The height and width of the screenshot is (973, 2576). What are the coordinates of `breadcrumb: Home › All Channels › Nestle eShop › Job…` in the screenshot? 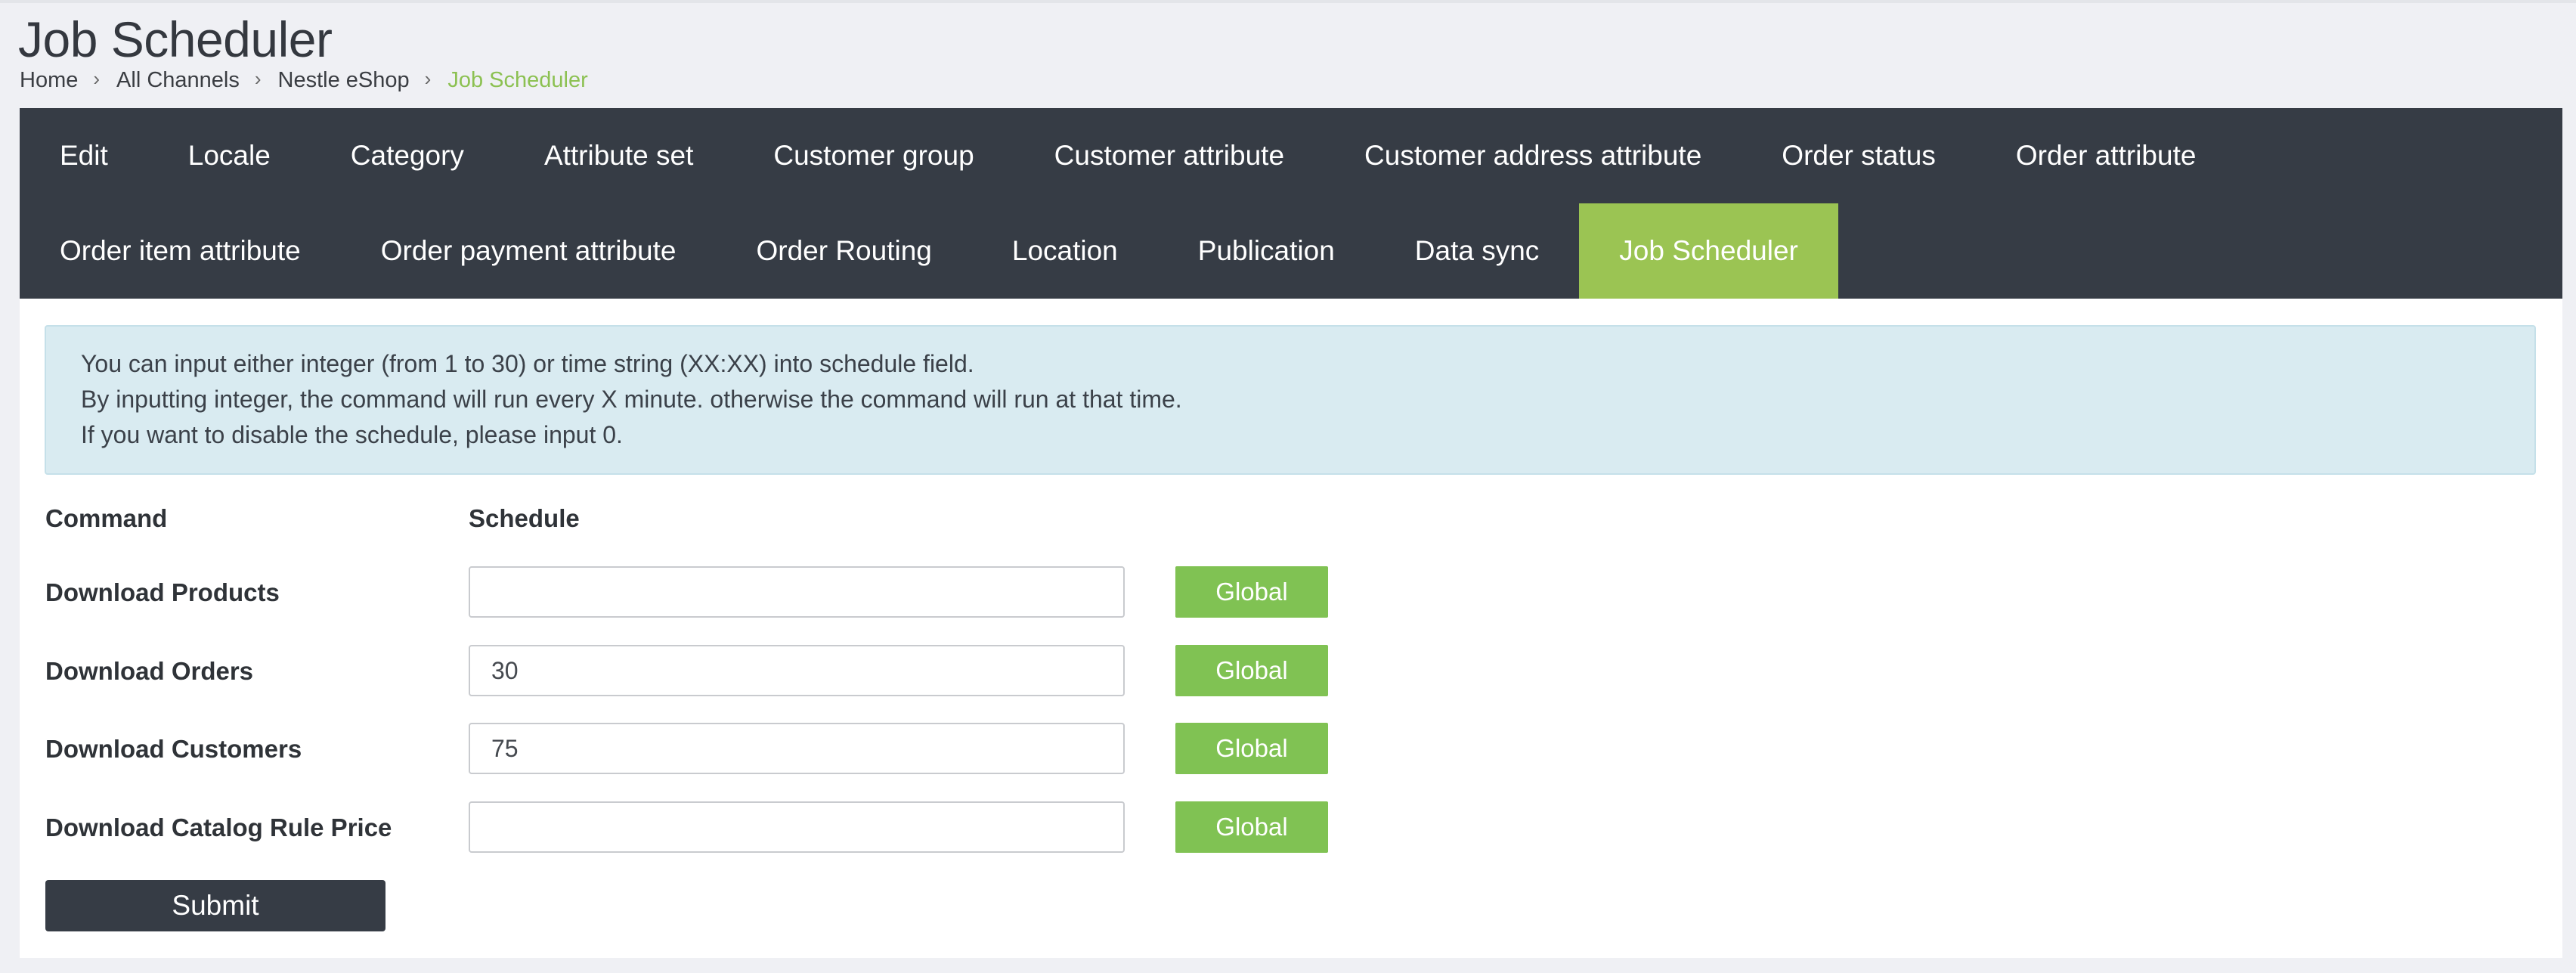 It's located at (304, 80).